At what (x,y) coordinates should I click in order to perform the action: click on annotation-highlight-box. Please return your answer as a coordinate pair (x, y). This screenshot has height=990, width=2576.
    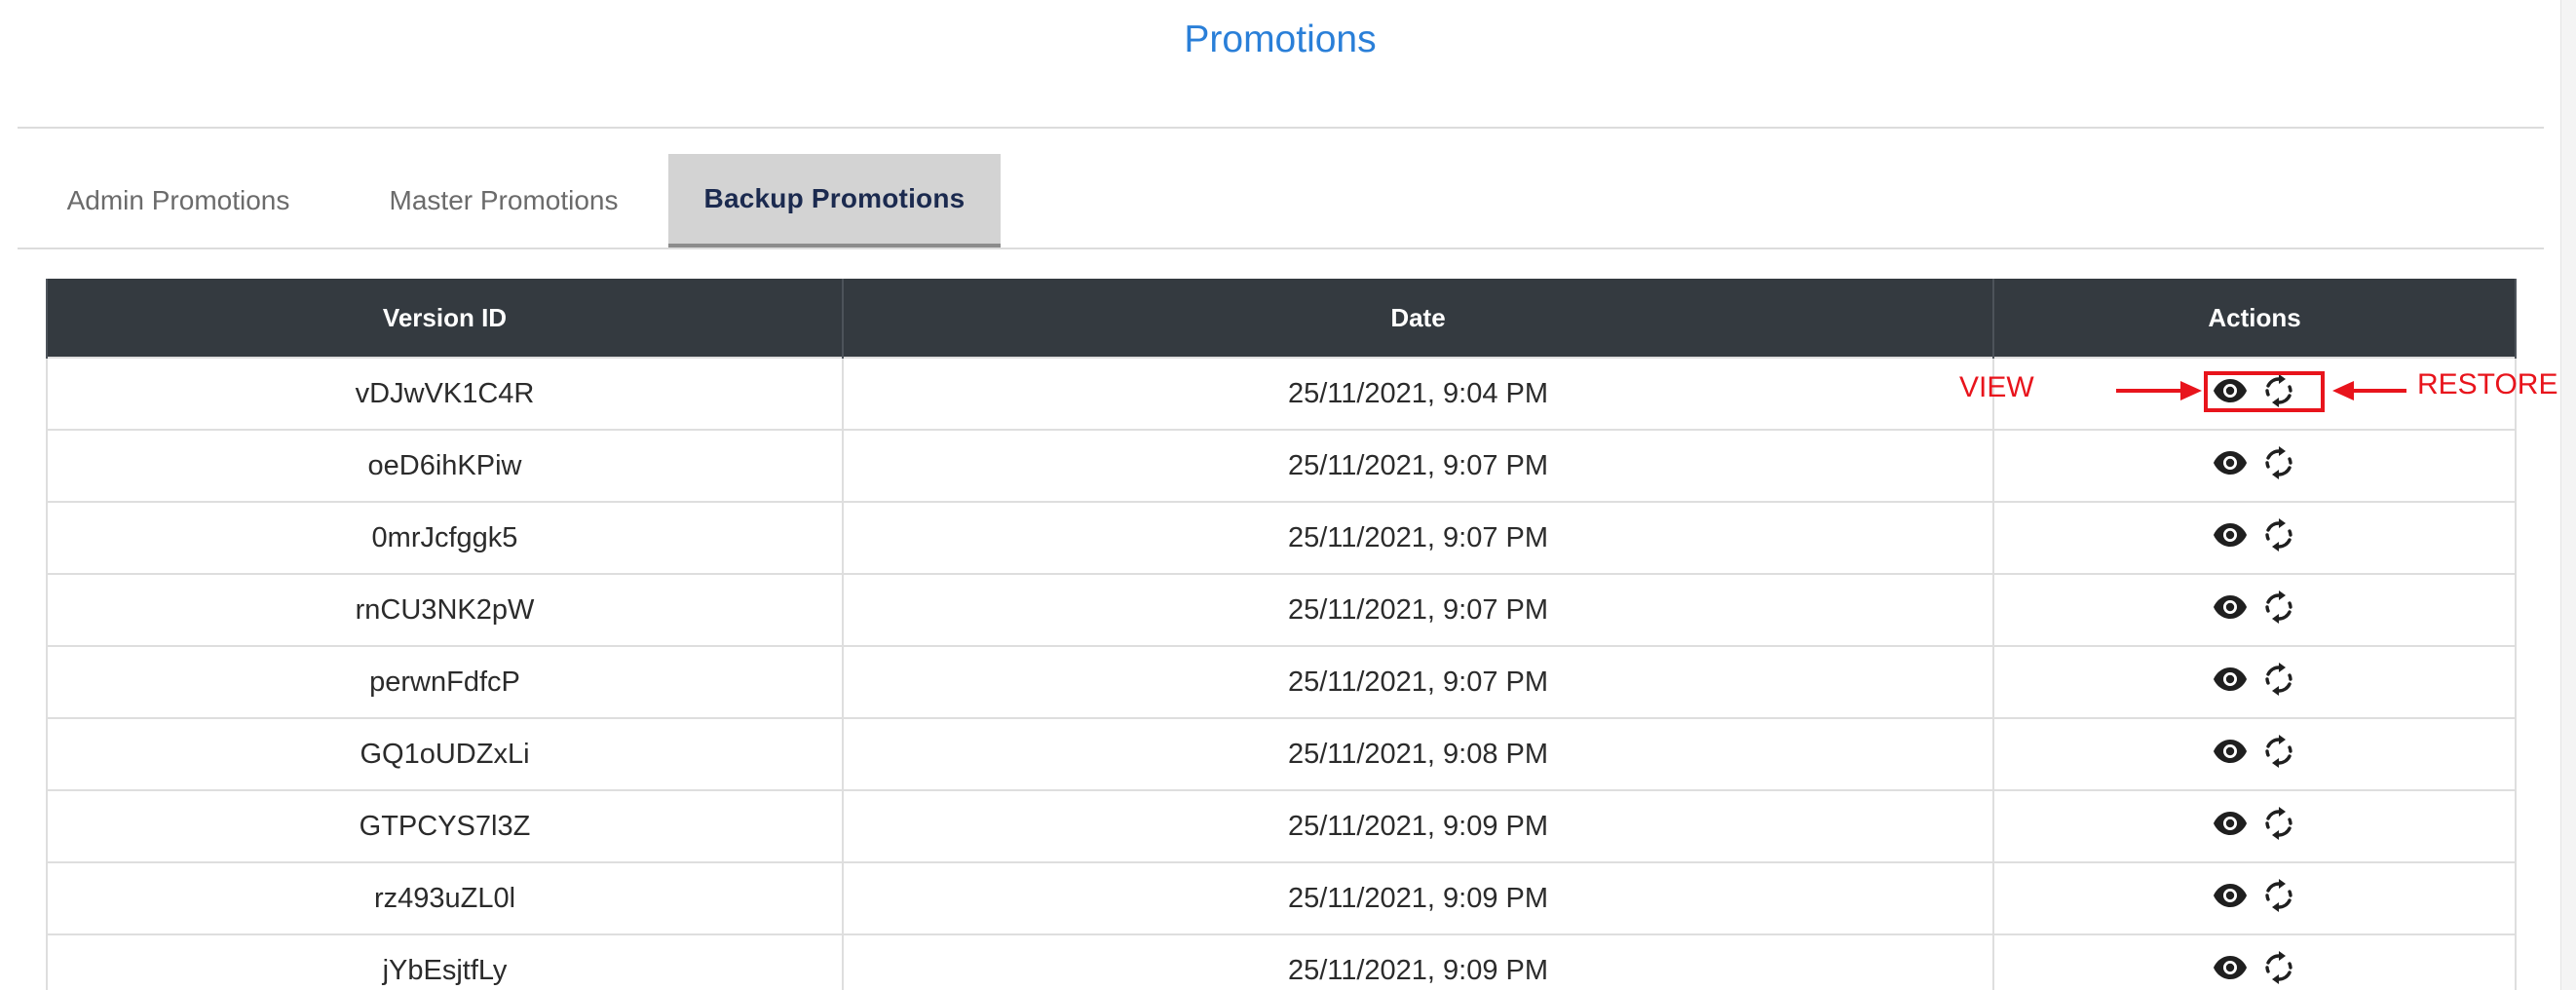
    Looking at the image, I should click on (2264, 391).